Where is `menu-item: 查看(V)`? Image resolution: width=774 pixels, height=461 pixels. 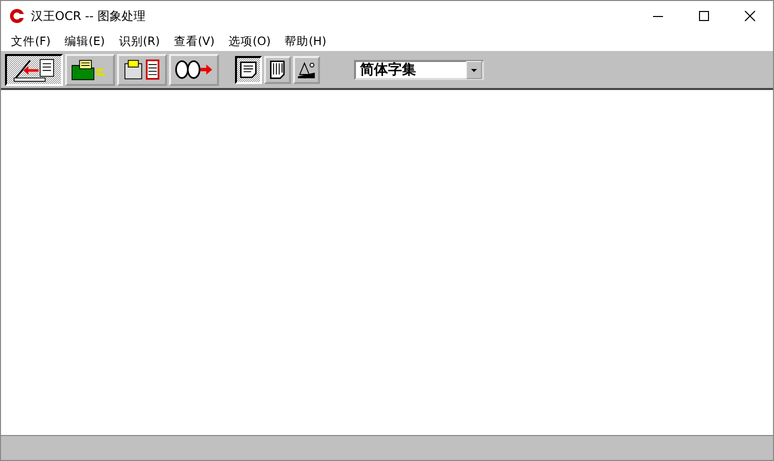 menu-item: 查看(V) is located at coordinates (194, 41).